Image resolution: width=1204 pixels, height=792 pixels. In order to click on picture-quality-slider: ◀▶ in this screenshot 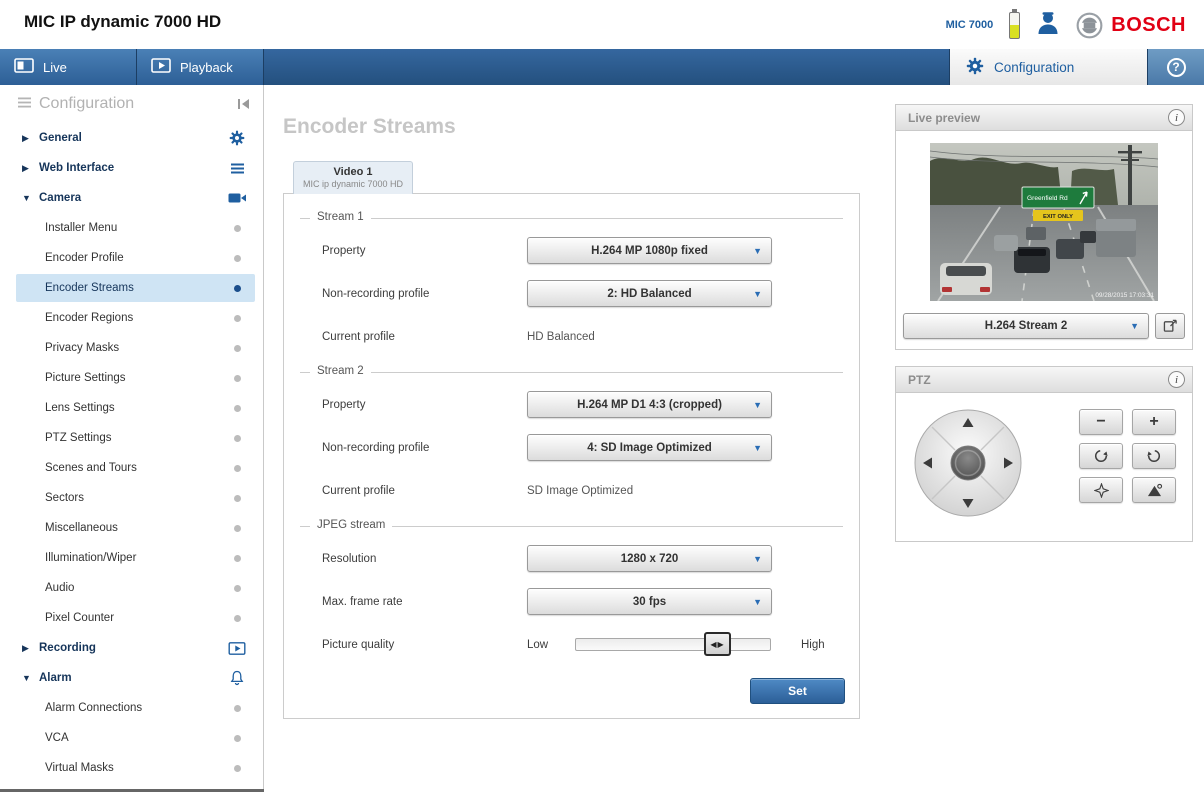, I will do `click(673, 644)`.